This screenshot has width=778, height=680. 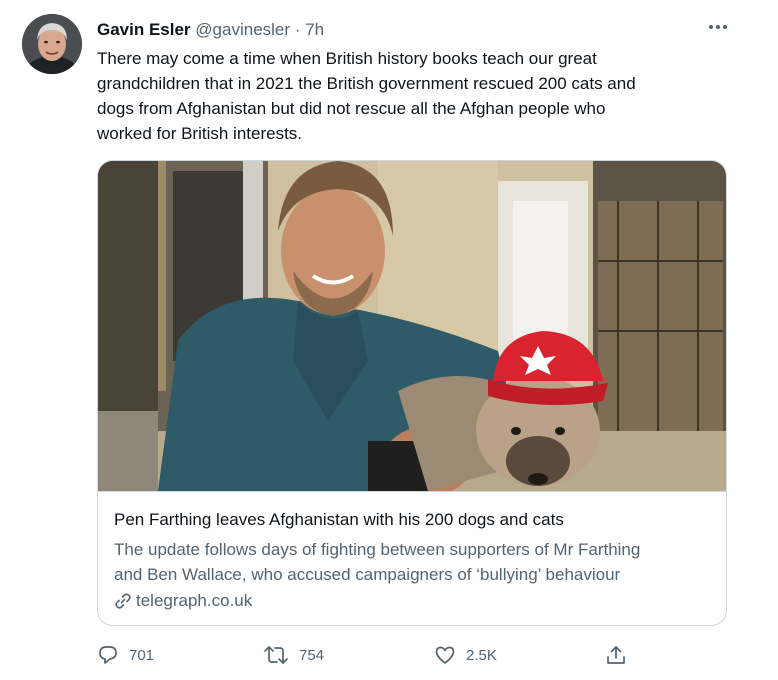 I want to click on share-icon, so click(x=616, y=655).